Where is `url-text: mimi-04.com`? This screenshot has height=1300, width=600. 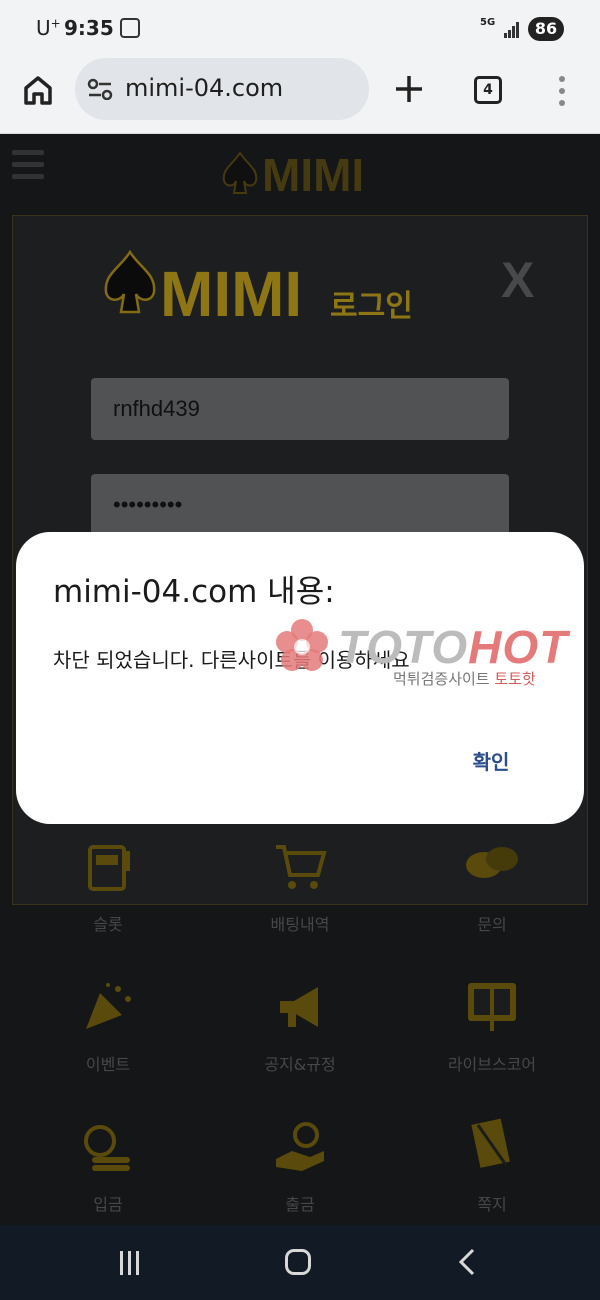
url-text: mimi-04.com is located at coordinates (204, 88).